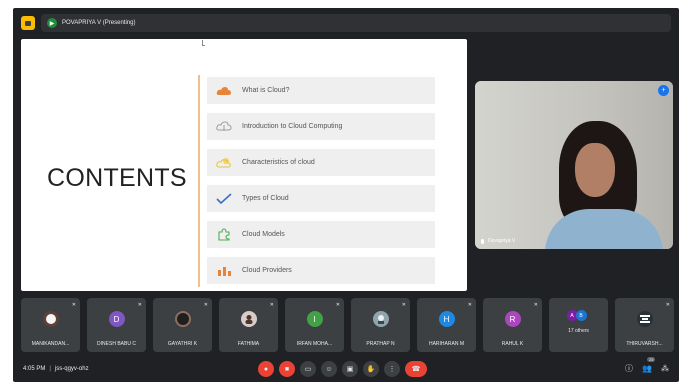 The width and height of the screenshot is (679, 388). What do you see at coordinates (203, 43) in the screenshot?
I see `cursor-icon` at bounding box center [203, 43].